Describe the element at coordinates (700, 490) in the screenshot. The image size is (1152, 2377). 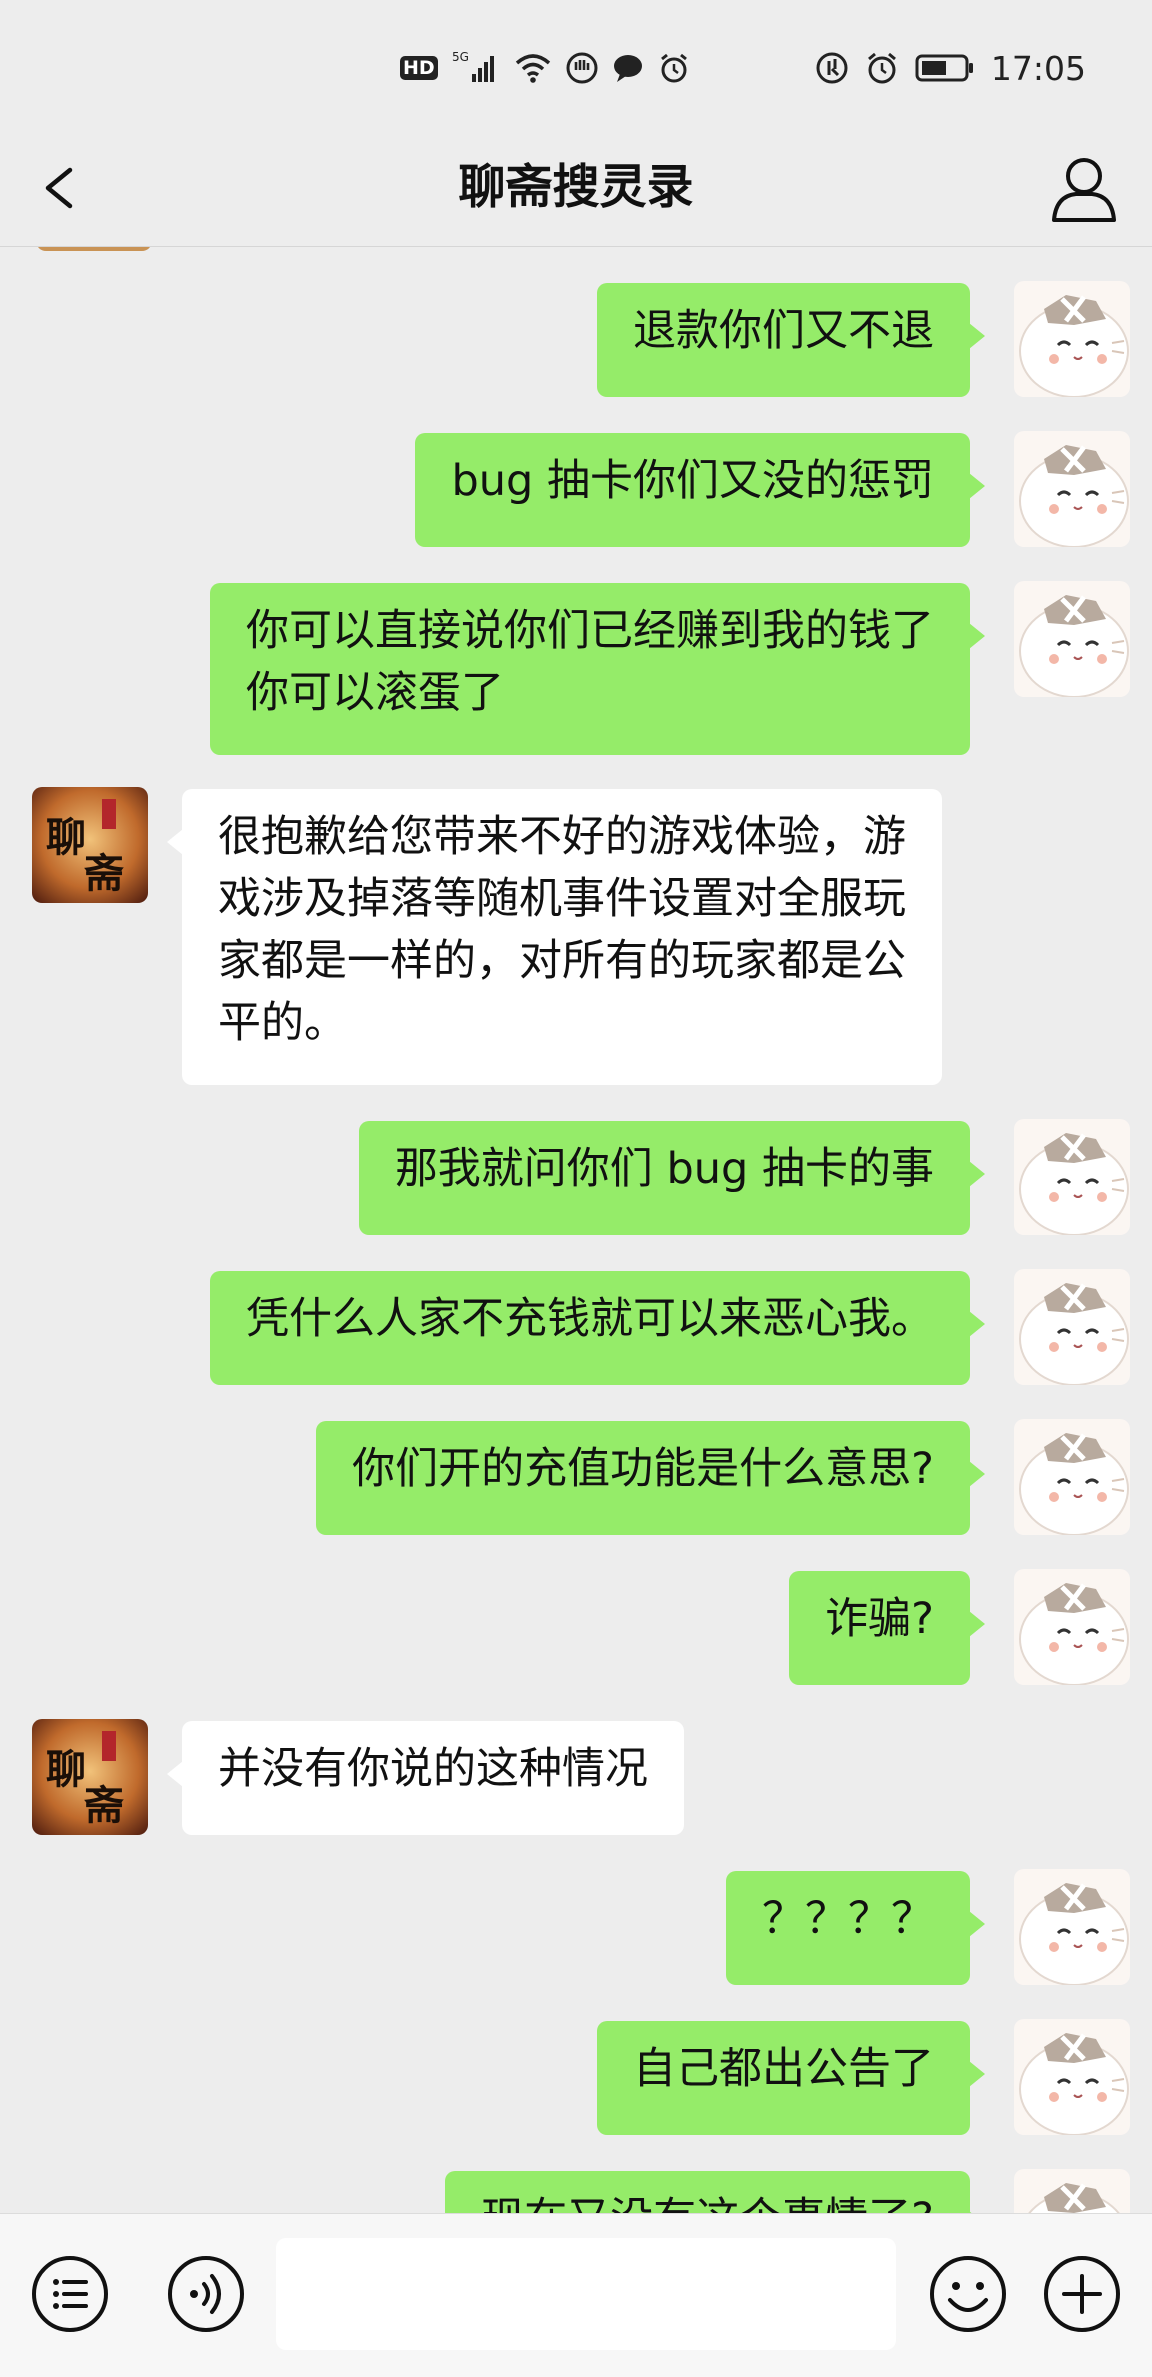
I see `message-bubble: bug 抽卡你们又没的惩罚` at that location.